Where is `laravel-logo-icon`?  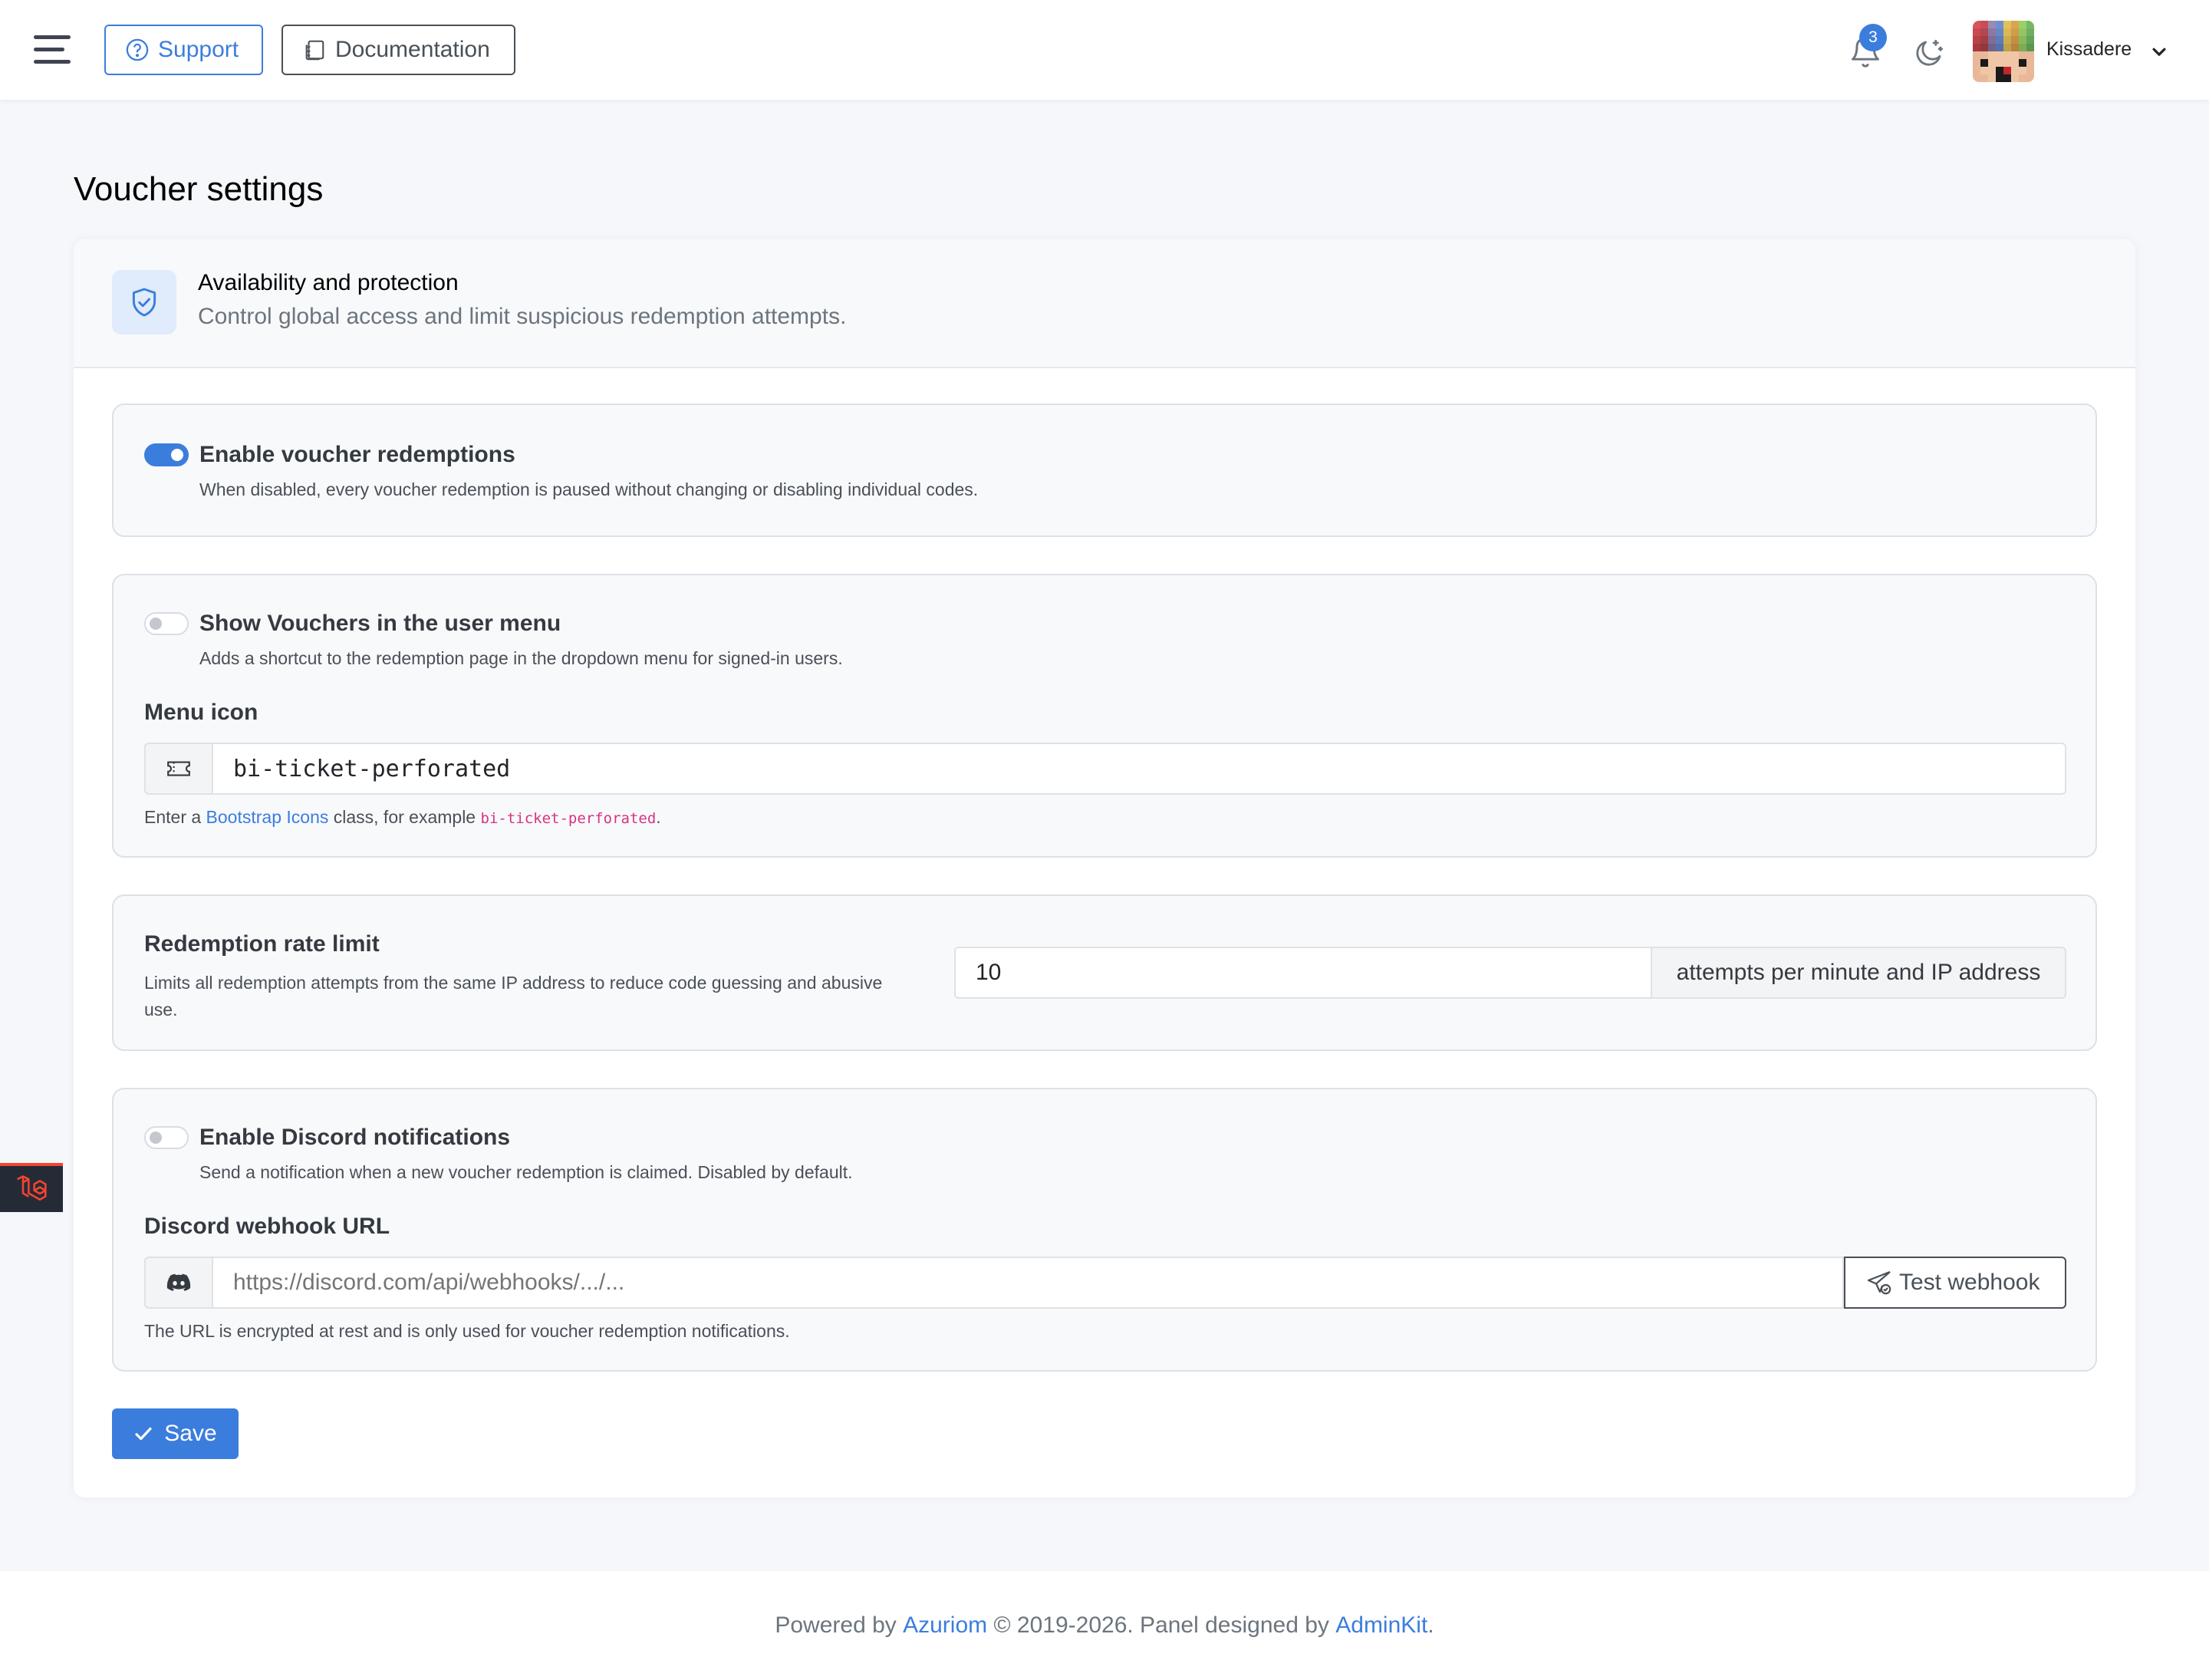 laravel-logo-icon is located at coordinates (32, 1188).